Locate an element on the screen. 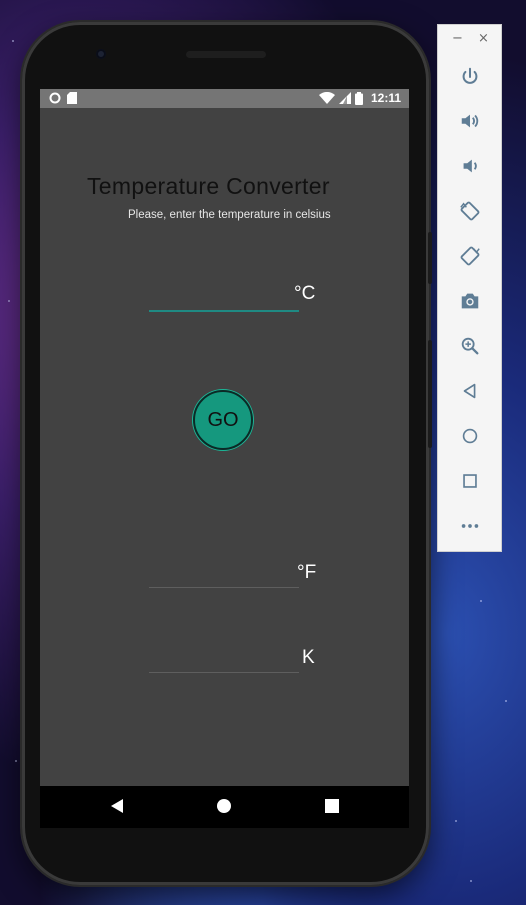  circle-notification-icon is located at coordinates (55, 98).